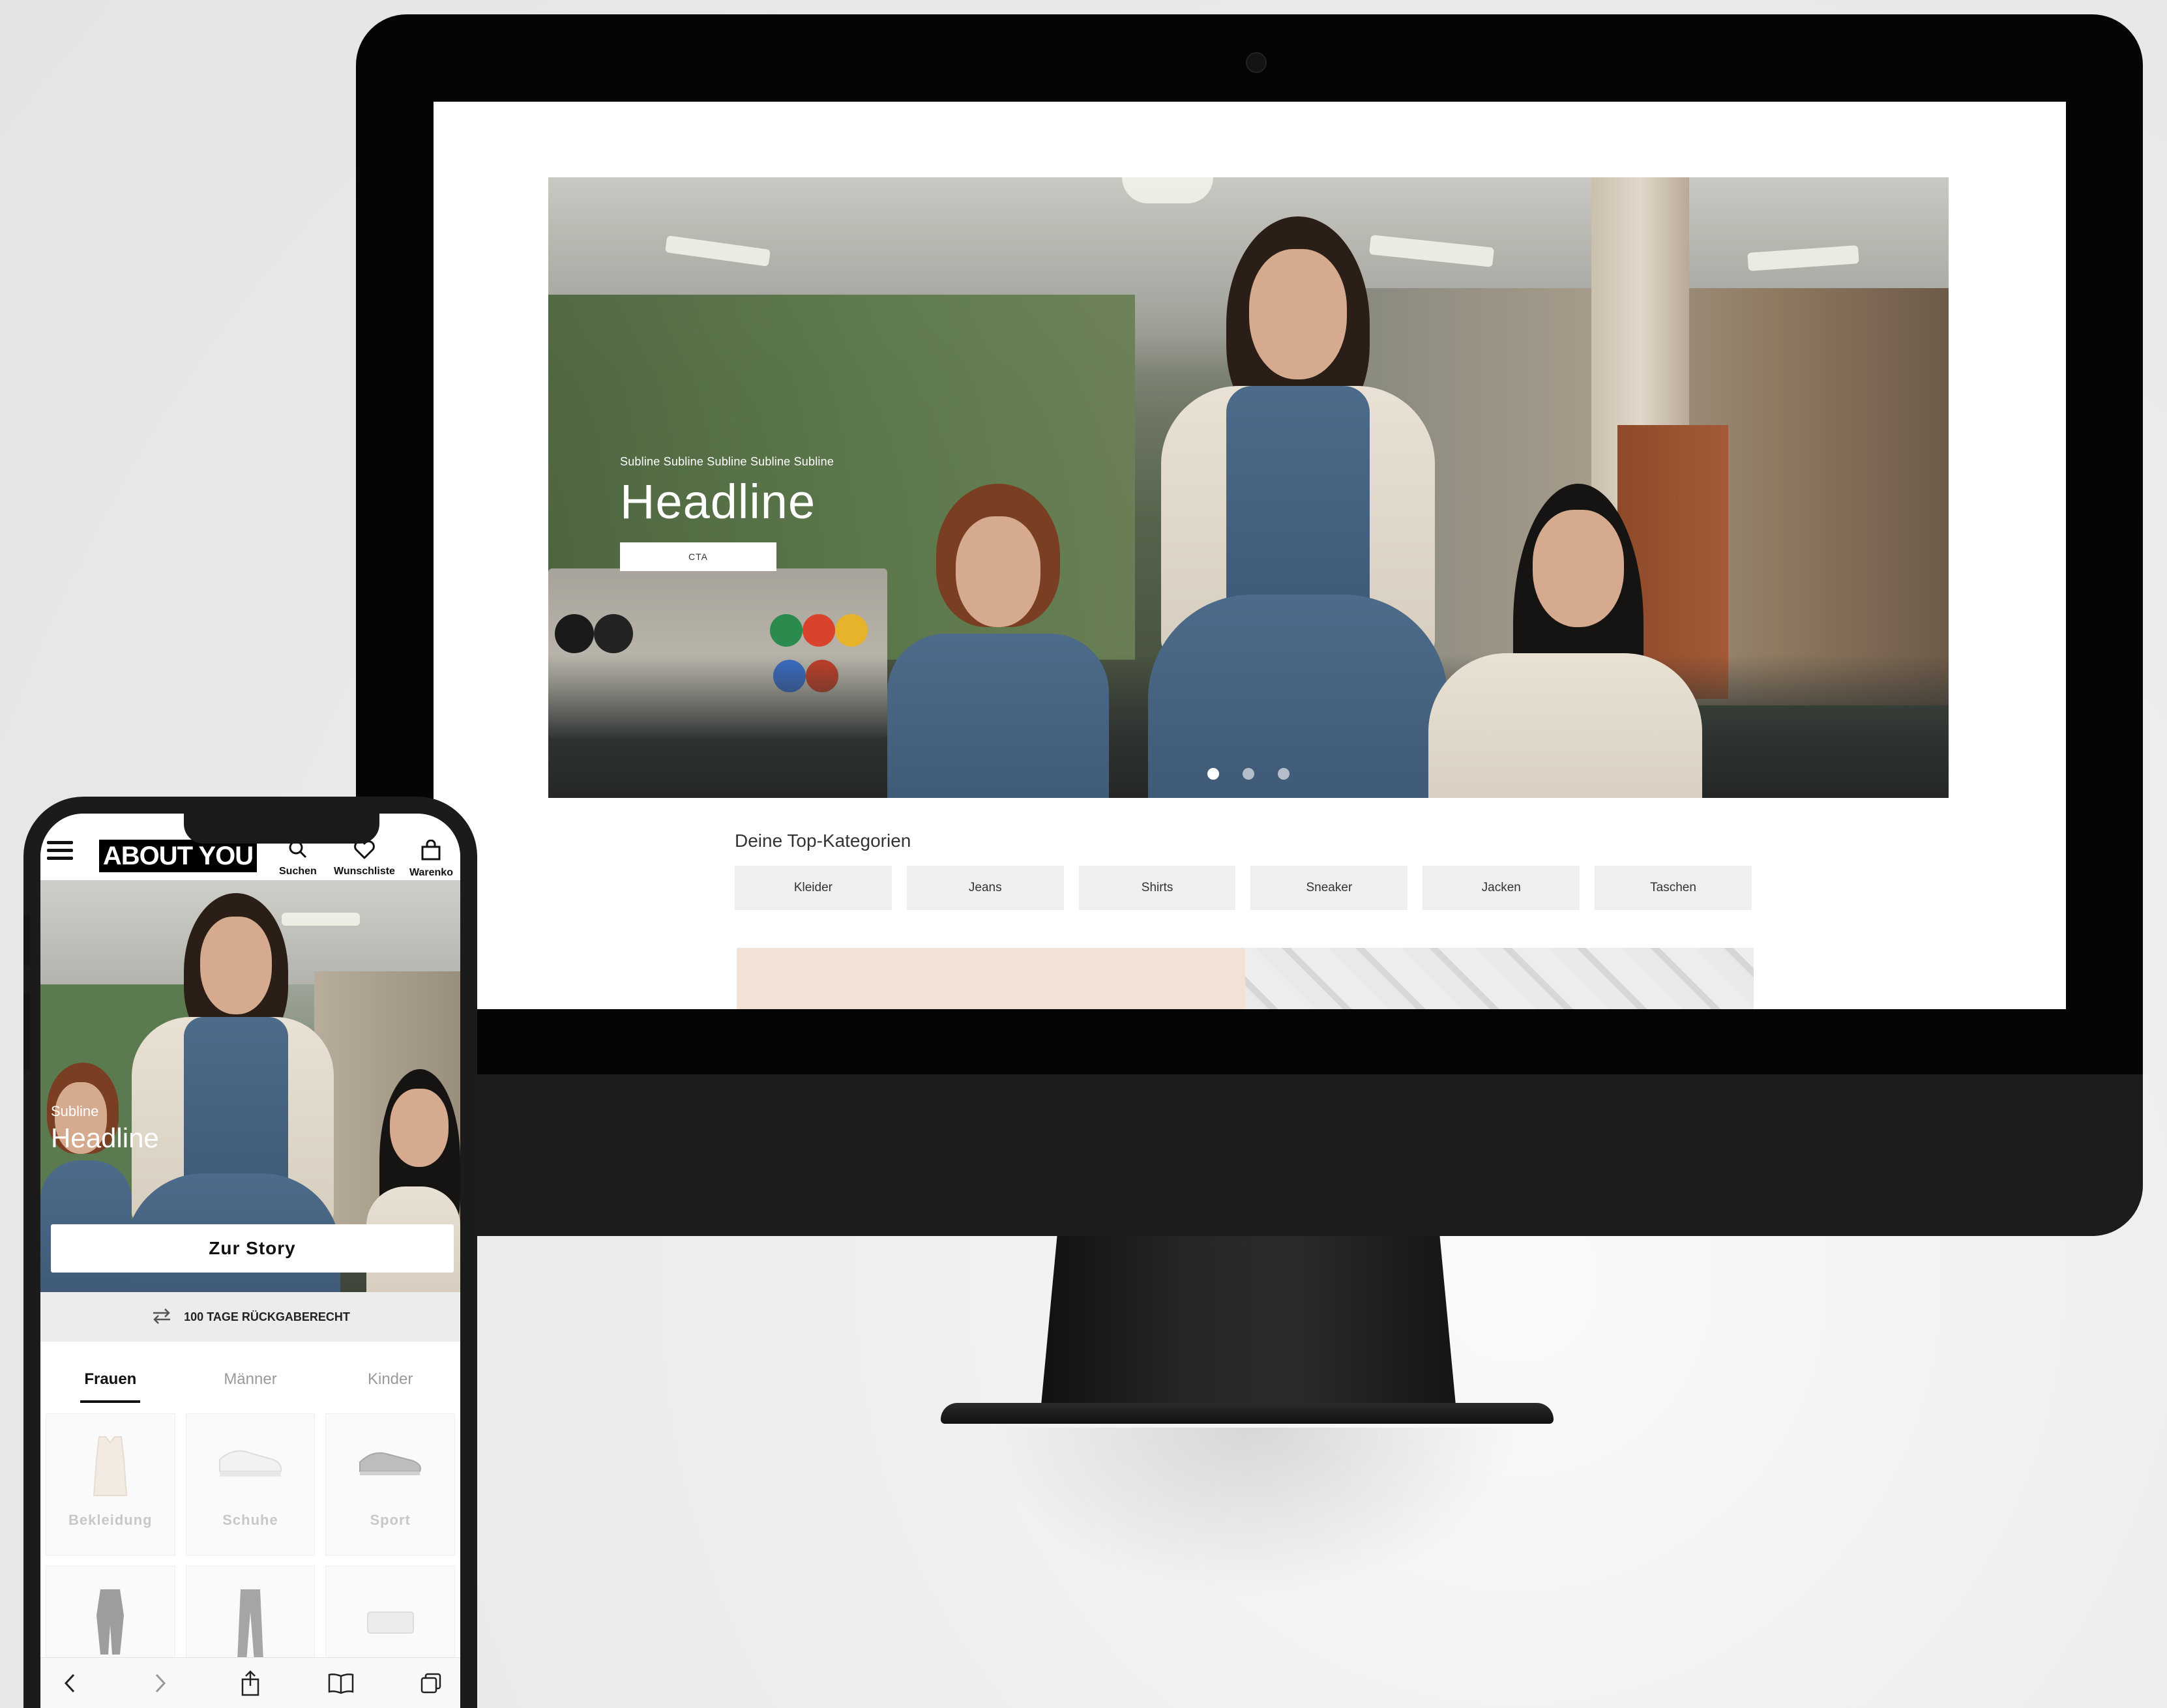 This screenshot has height=1708, width=2167. I want to click on category-tile-label: Schuhe, so click(250, 1520).